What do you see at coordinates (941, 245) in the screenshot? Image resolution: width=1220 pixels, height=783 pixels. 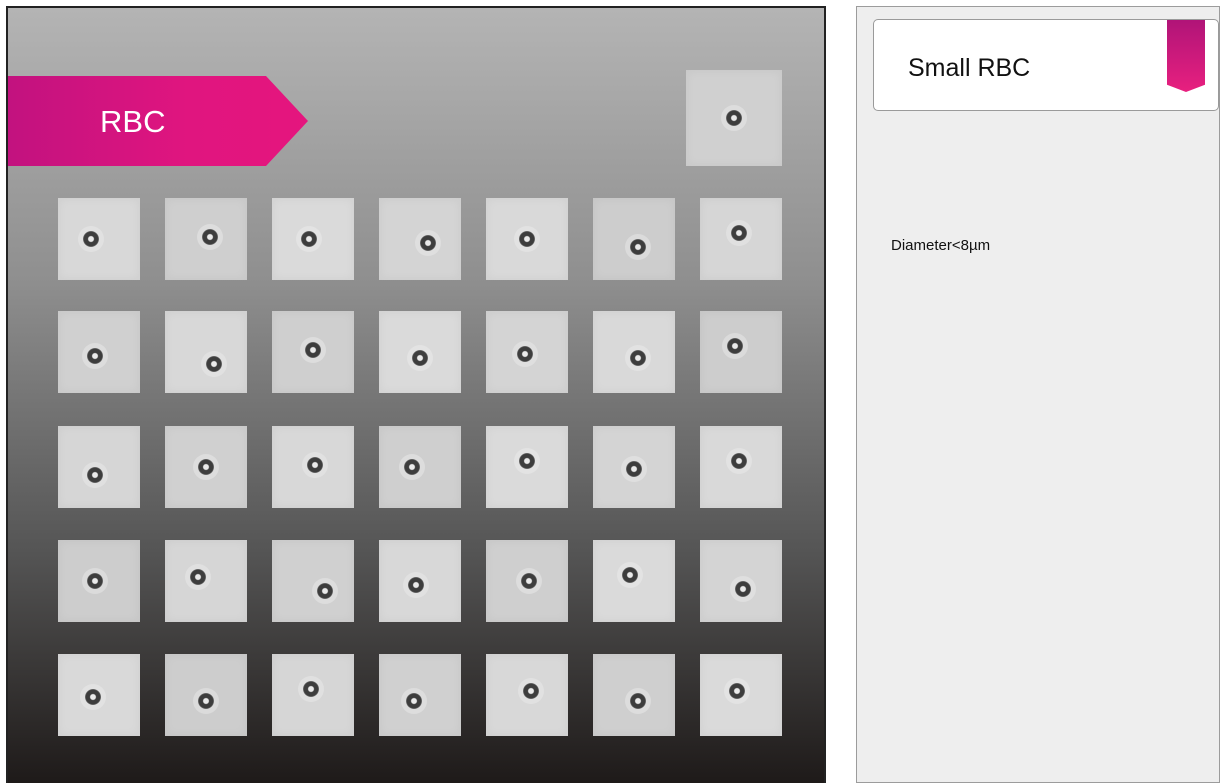 I see `cell-description: Diameter<8µm` at bounding box center [941, 245].